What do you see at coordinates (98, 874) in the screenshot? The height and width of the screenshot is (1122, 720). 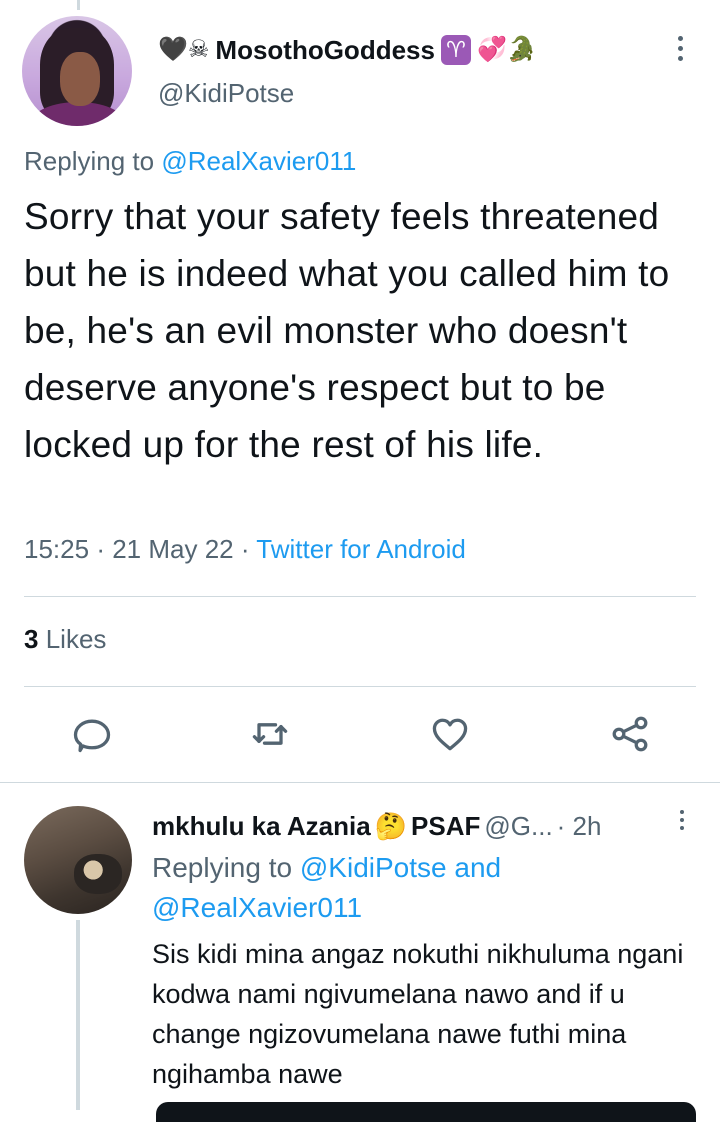 I see `avatar-dog` at bounding box center [98, 874].